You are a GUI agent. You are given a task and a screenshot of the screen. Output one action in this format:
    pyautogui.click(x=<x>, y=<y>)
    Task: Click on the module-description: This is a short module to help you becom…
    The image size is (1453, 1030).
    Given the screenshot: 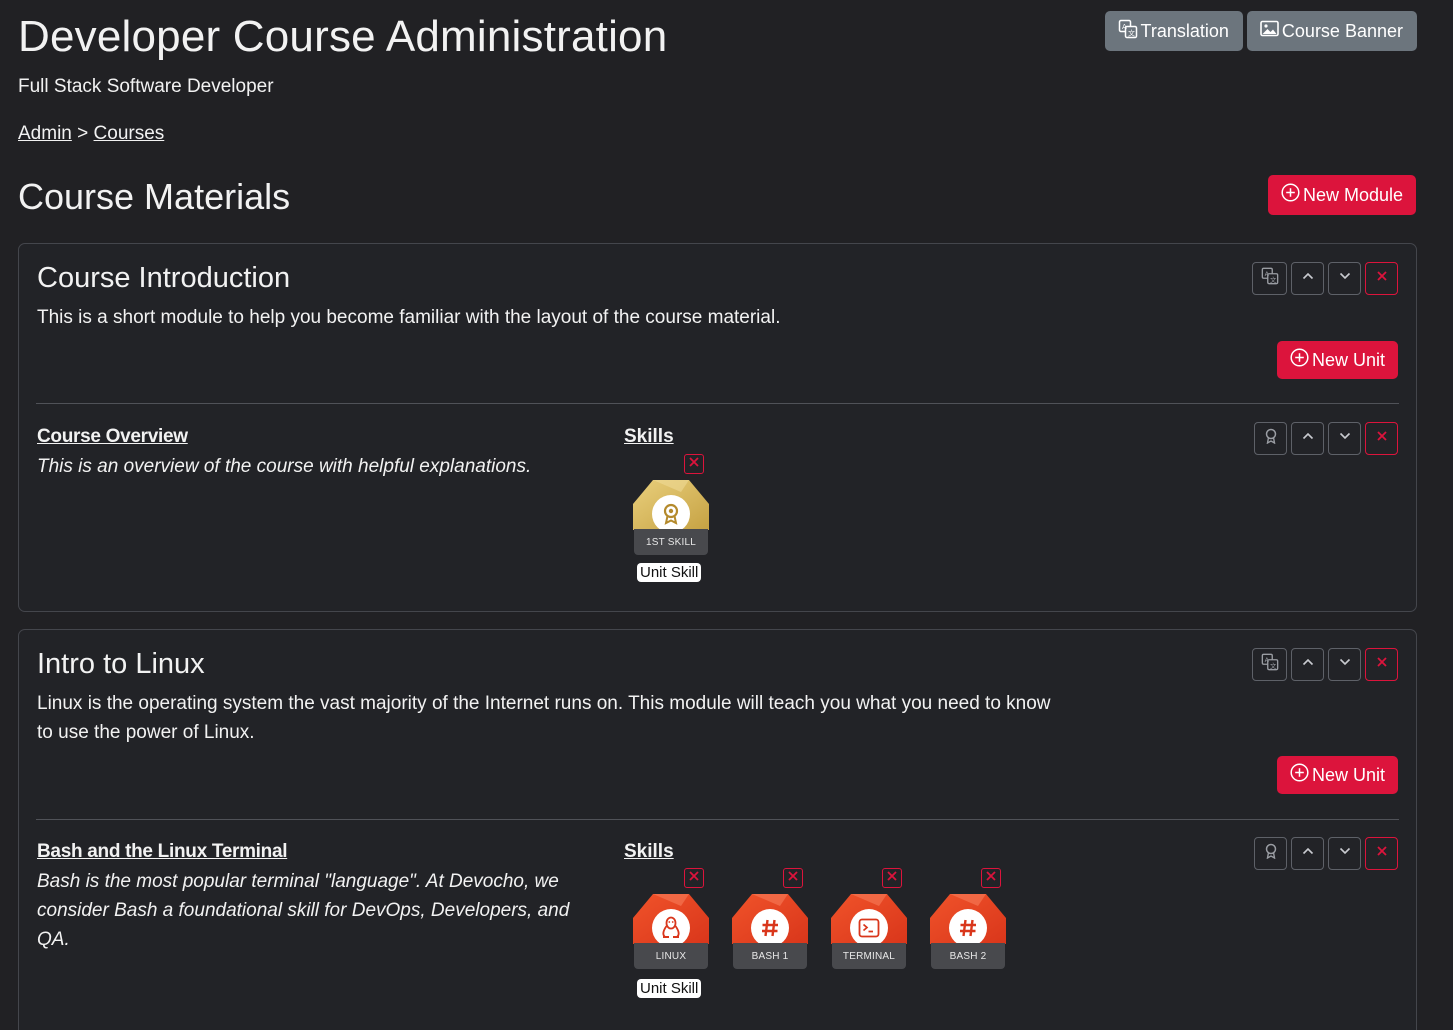 What is the action you would take?
    pyautogui.click(x=409, y=317)
    